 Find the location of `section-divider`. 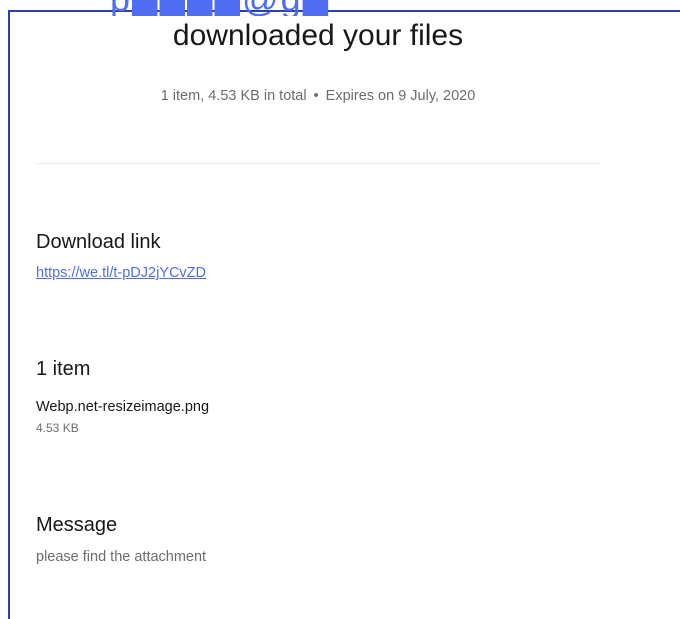

section-divider is located at coordinates (318, 163).